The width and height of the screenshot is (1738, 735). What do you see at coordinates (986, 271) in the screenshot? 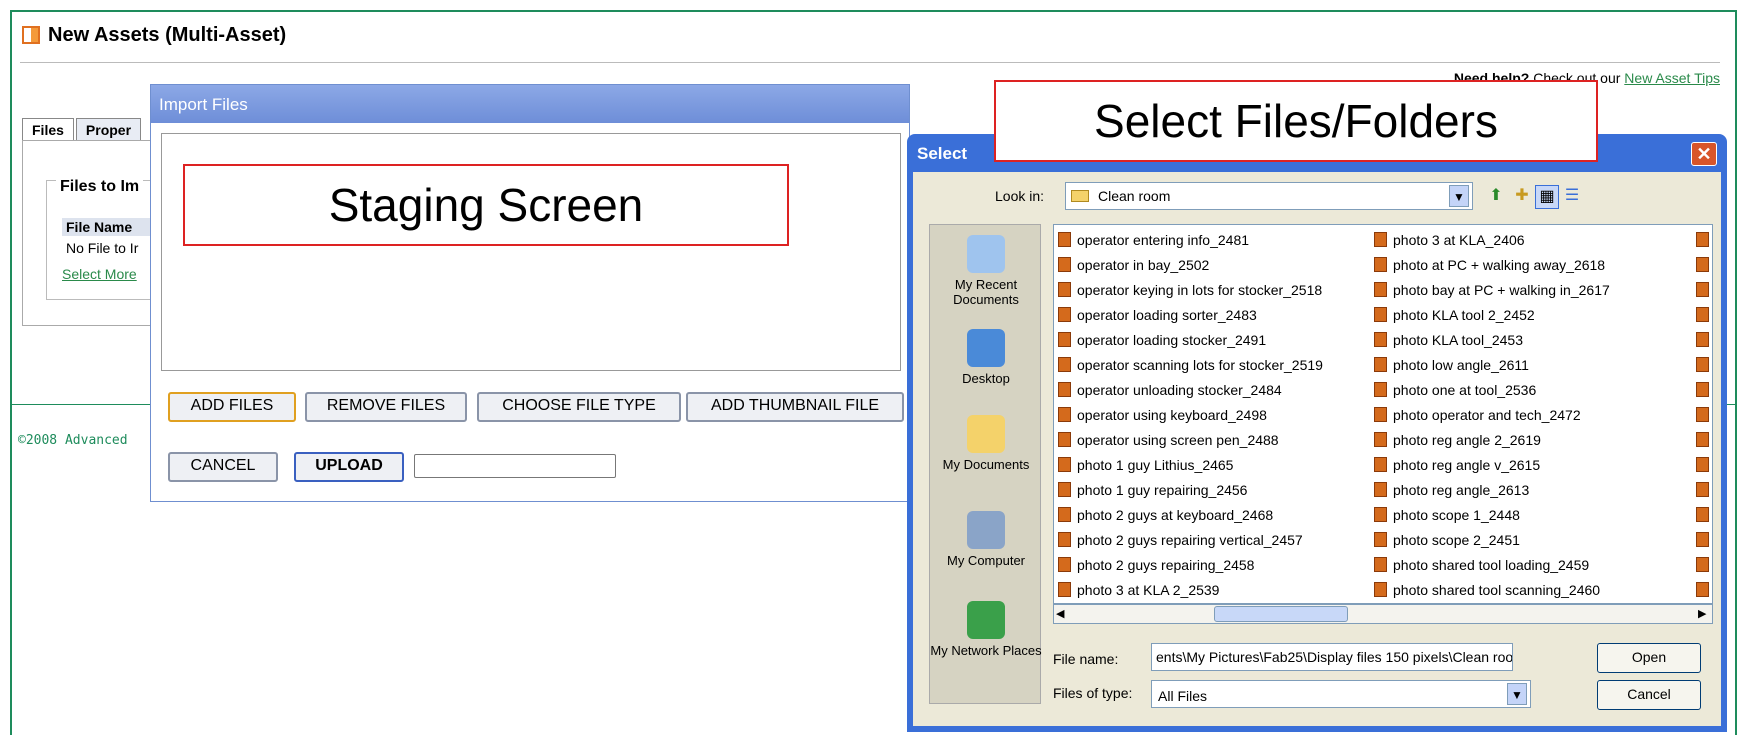
I see `place-recent: My Recent Documents` at bounding box center [986, 271].